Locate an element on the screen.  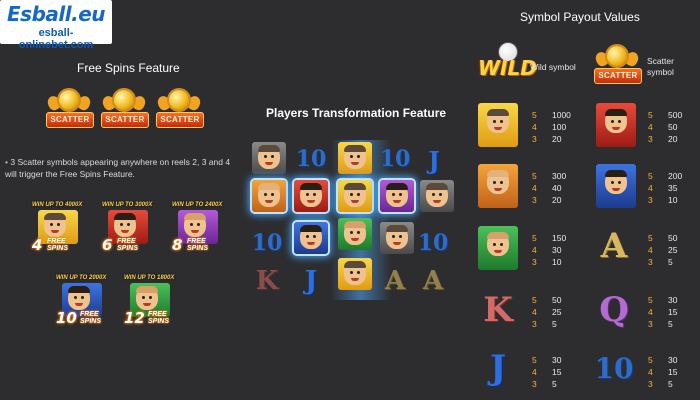
payout-value: 5 is located at coordinates (670, 384).